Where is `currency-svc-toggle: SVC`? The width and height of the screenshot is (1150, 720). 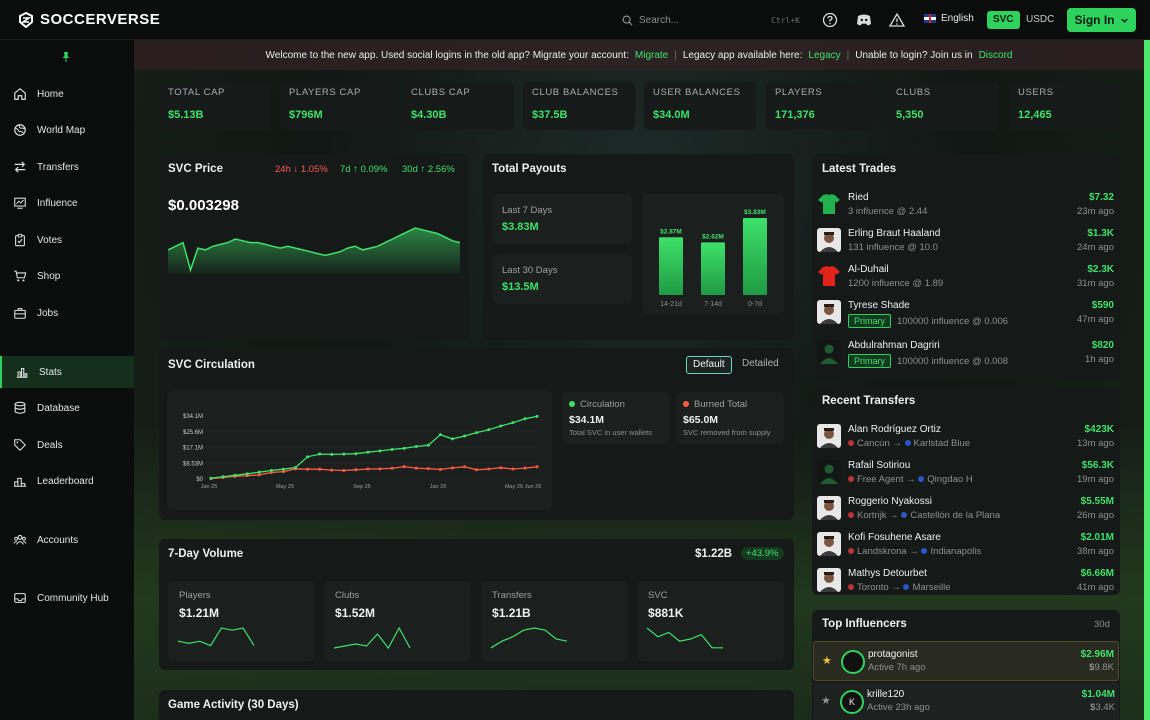
currency-svc-toggle: SVC is located at coordinates (1003, 20).